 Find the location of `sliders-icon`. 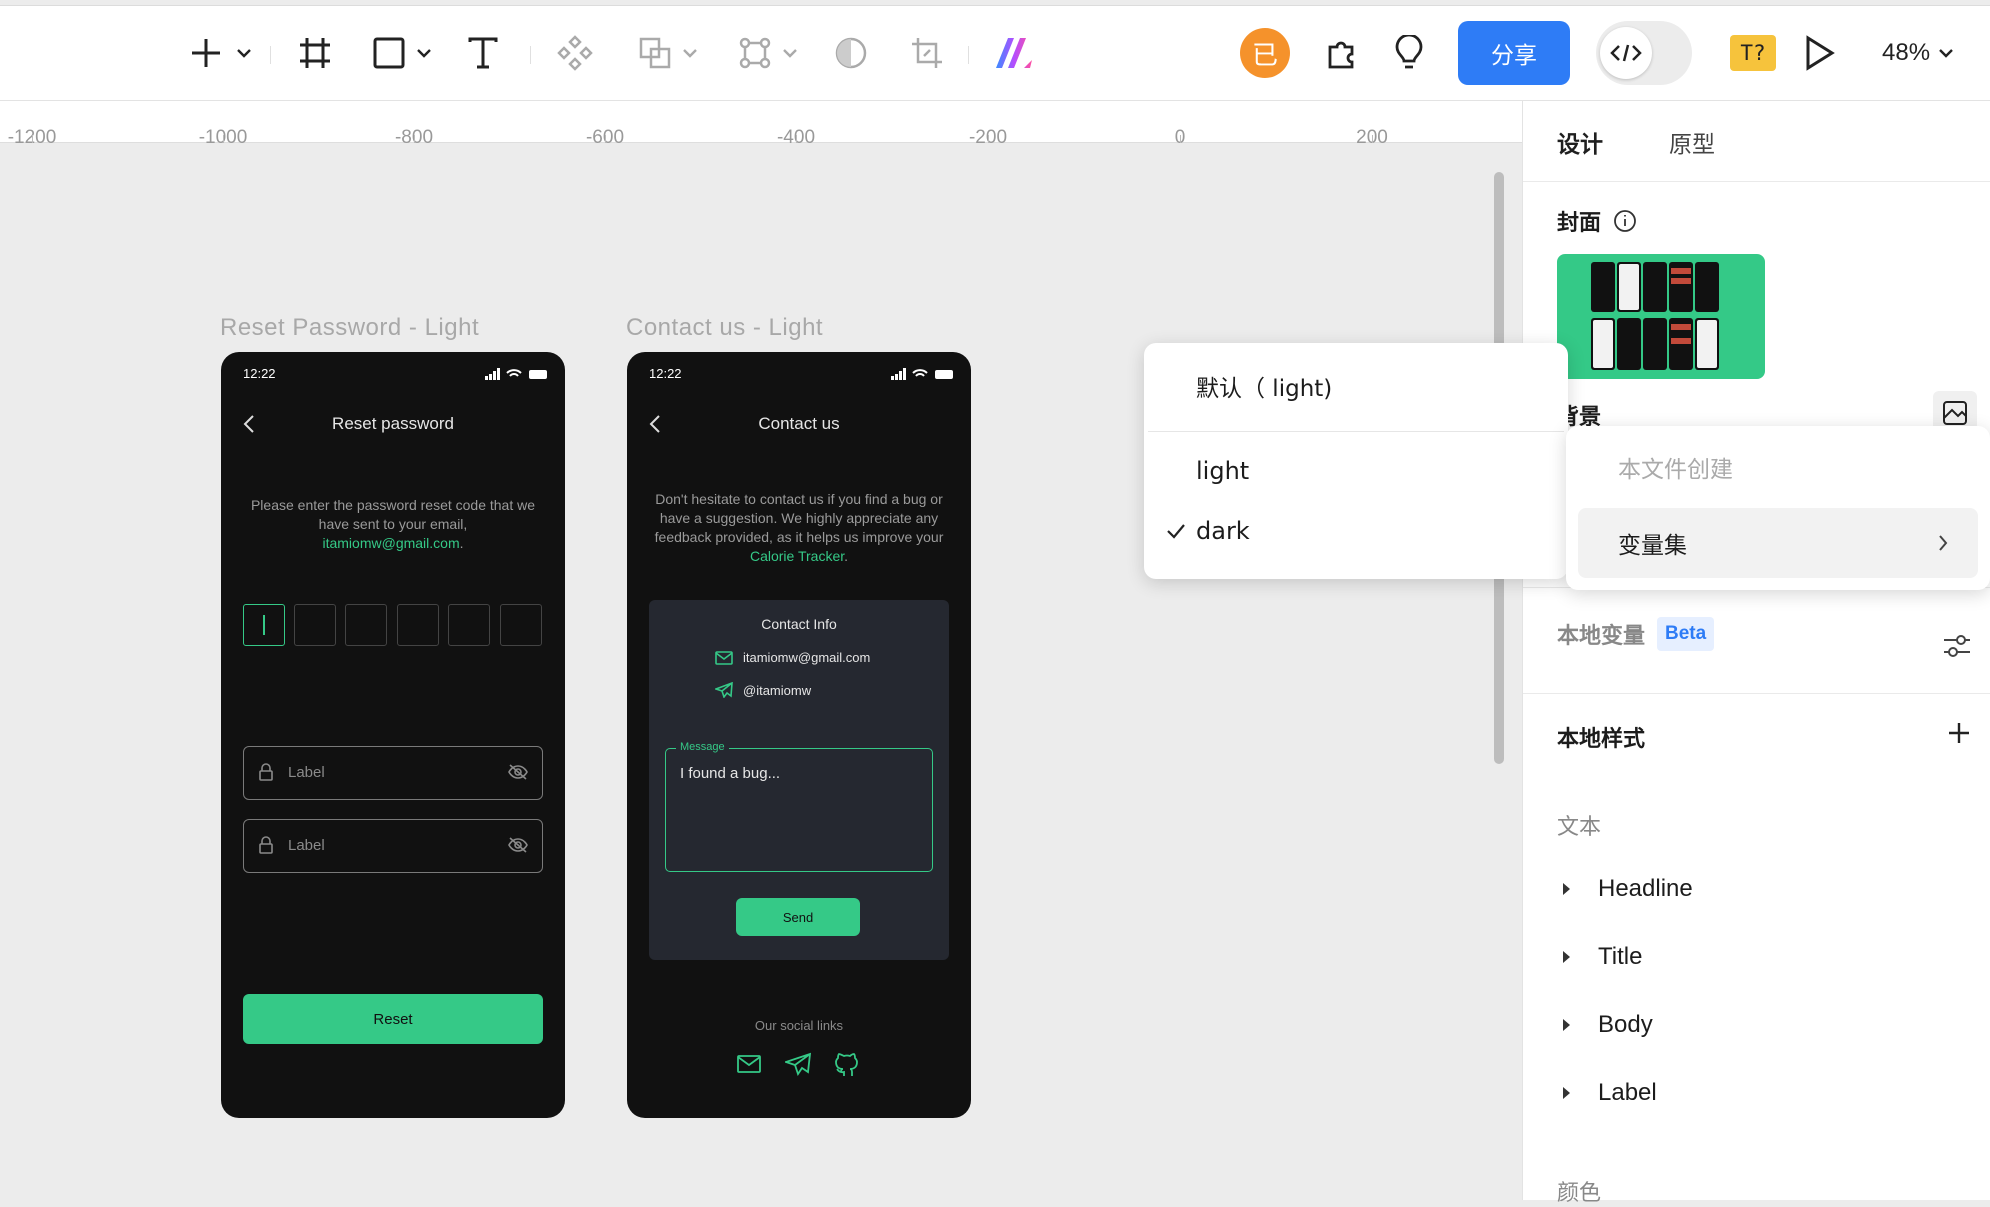

sliders-icon is located at coordinates (1957, 646).